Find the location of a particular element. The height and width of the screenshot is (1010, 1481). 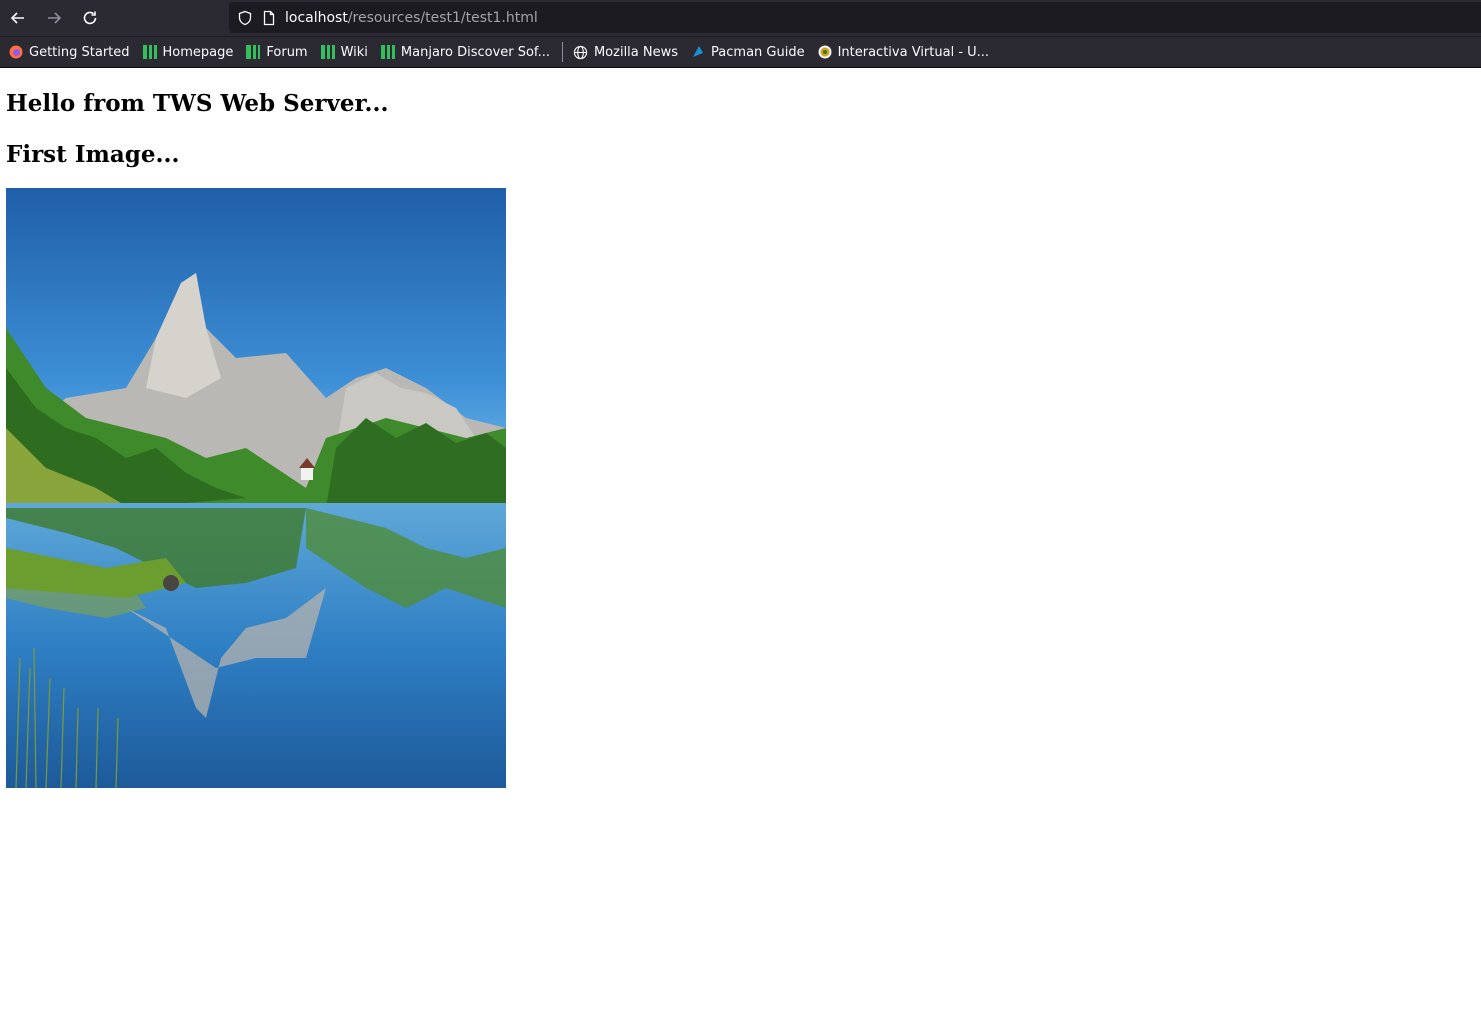

bookmark-forum: Forum is located at coordinates (276, 52).